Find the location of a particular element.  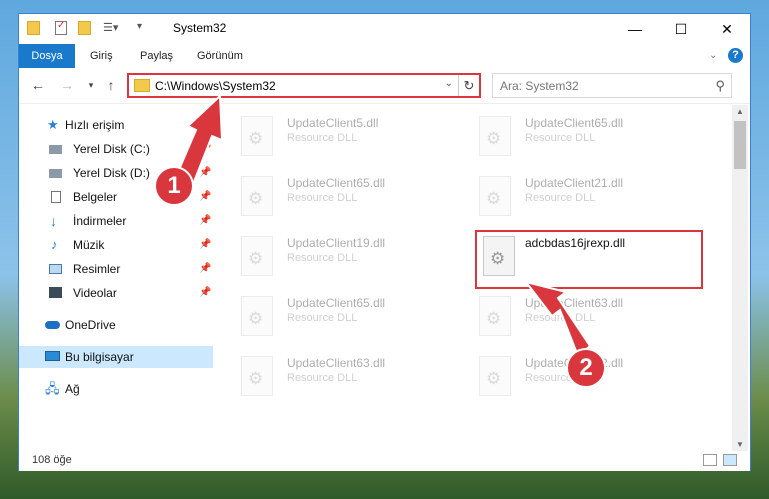

tab-file: Dosya is located at coordinates (47, 56).